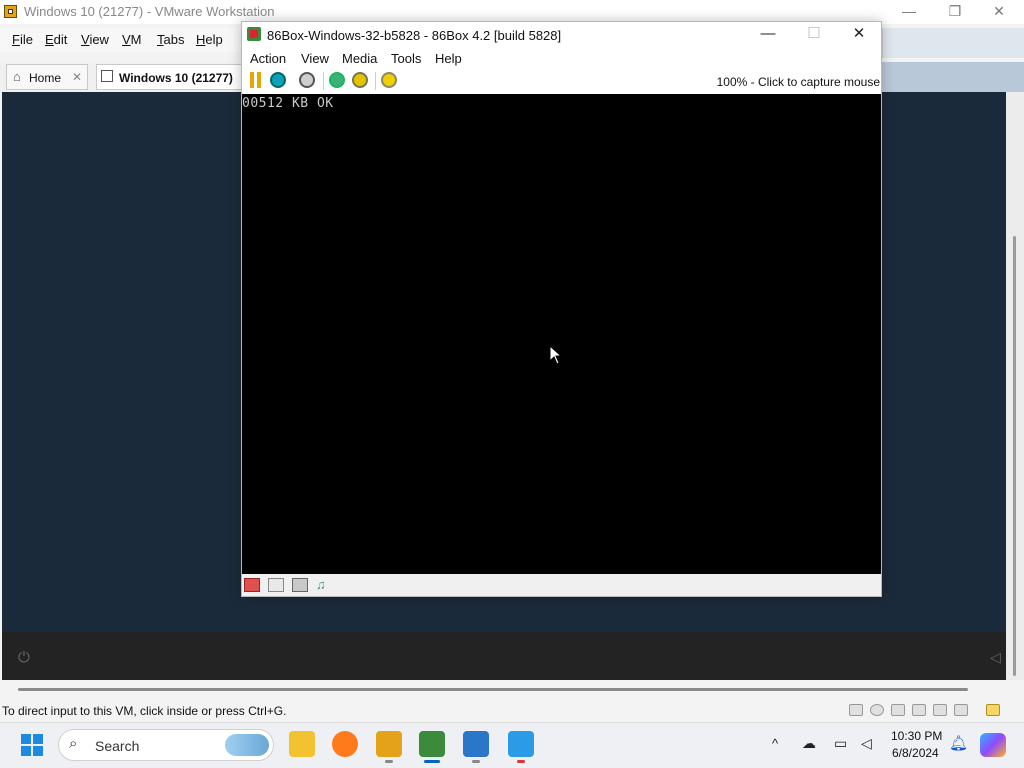 Image resolution: width=1024 pixels, height=768 pixels. Describe the element at coordinates (16, 39) in the screenshot. I see `menu-file-accel: F` at that location.